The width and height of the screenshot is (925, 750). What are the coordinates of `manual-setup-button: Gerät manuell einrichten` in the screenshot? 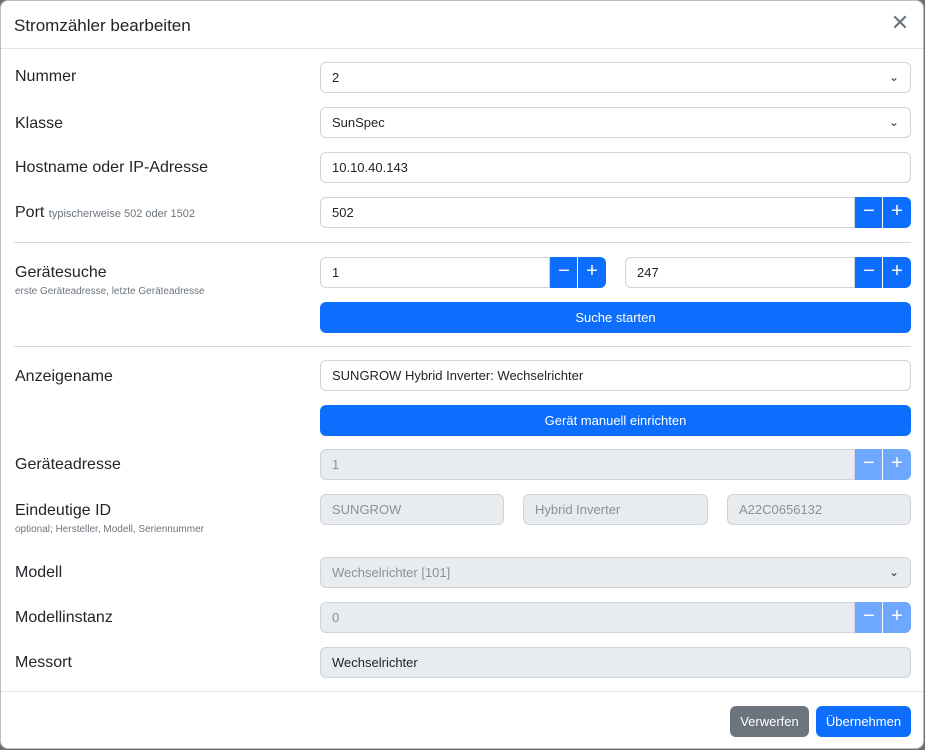 It's located at (615, 420).